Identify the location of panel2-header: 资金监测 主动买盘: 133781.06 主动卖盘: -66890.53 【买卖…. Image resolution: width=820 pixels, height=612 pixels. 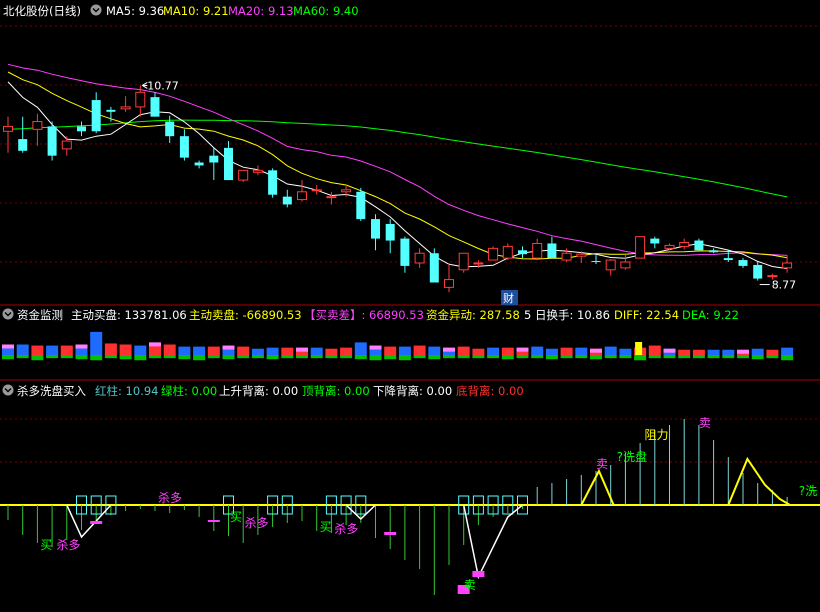
(370, 315).